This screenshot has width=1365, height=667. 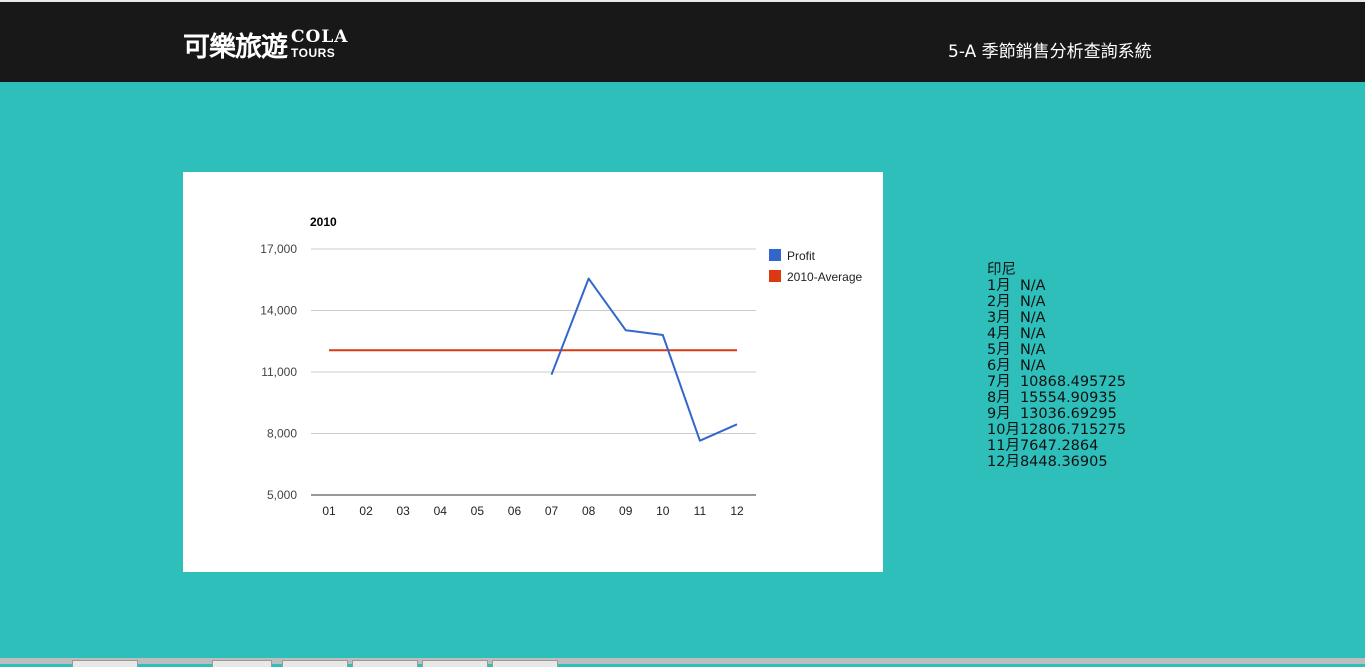 What do you see at coordinates (552, 511) in the screenshot?
I see `x-tick-label: 07` at bounding box center [552, 511].